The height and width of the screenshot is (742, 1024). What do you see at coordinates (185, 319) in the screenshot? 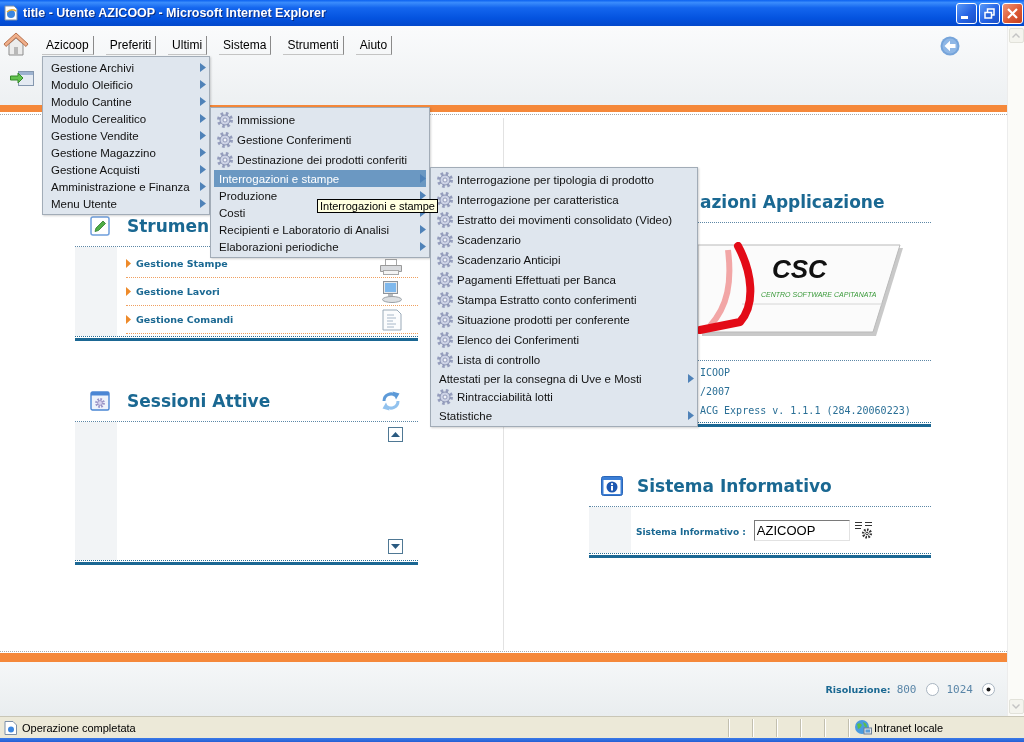
I see `tool-link: Gestione Comandi` at bounding box center [185, 319].